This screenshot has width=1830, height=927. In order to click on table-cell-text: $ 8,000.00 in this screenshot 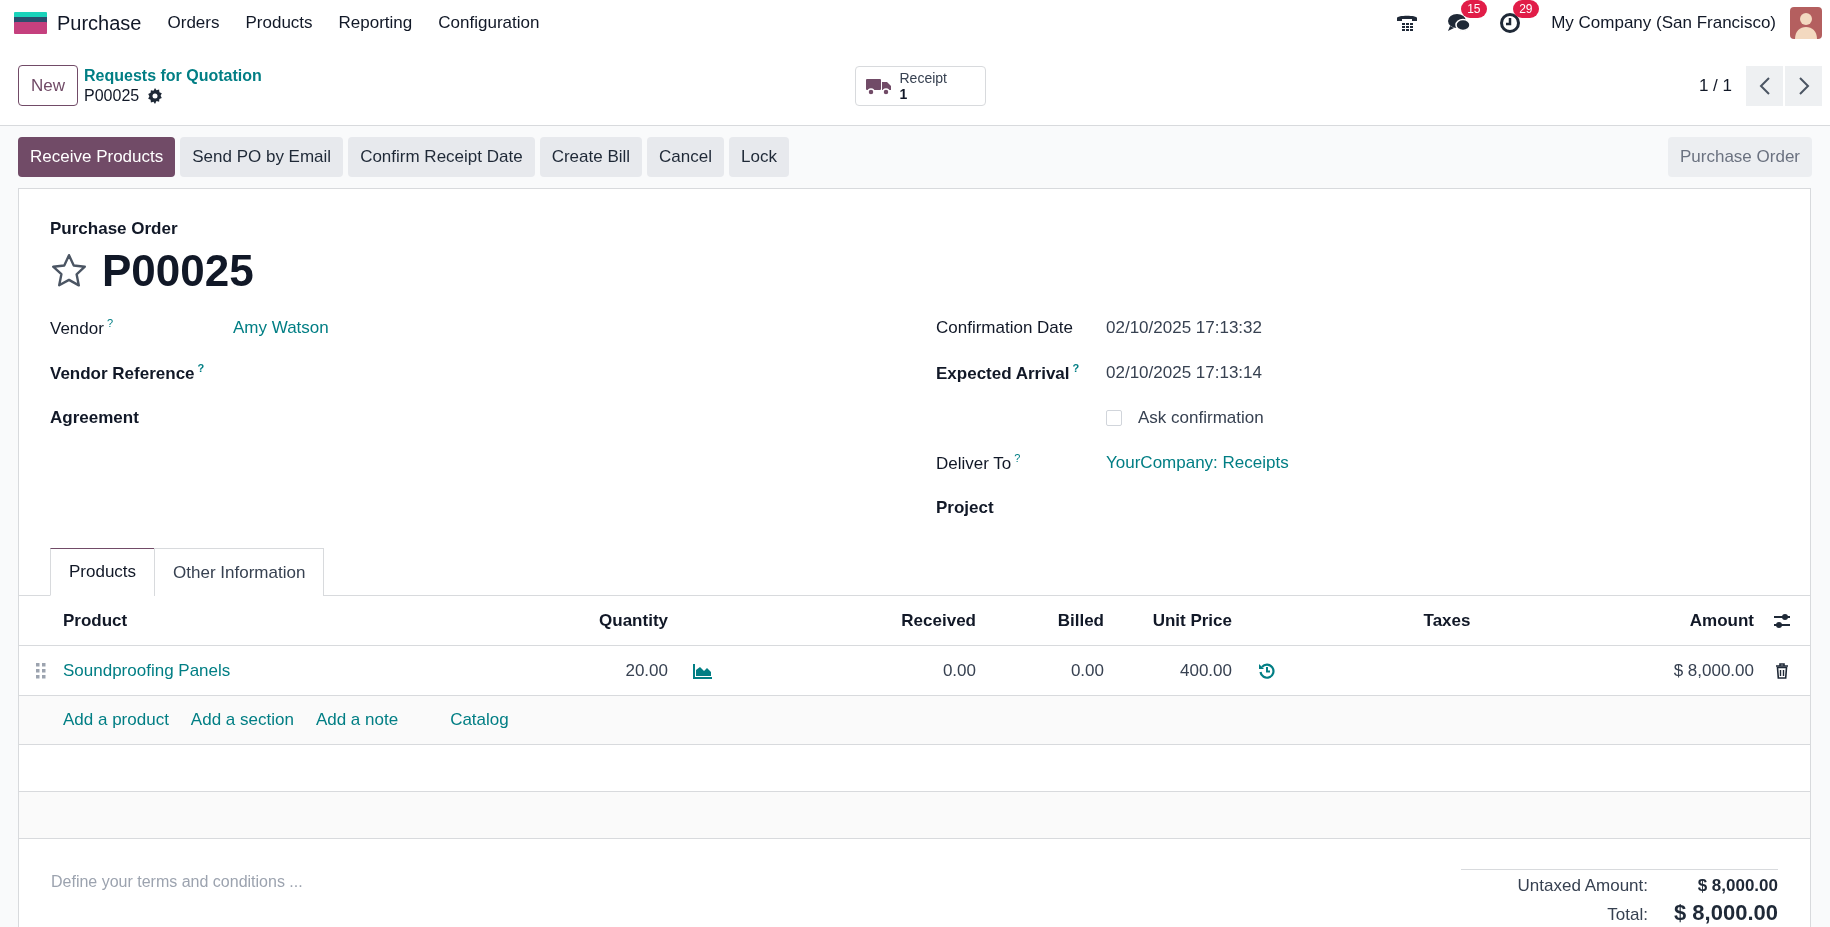, I will do `click(1713, 670)`.